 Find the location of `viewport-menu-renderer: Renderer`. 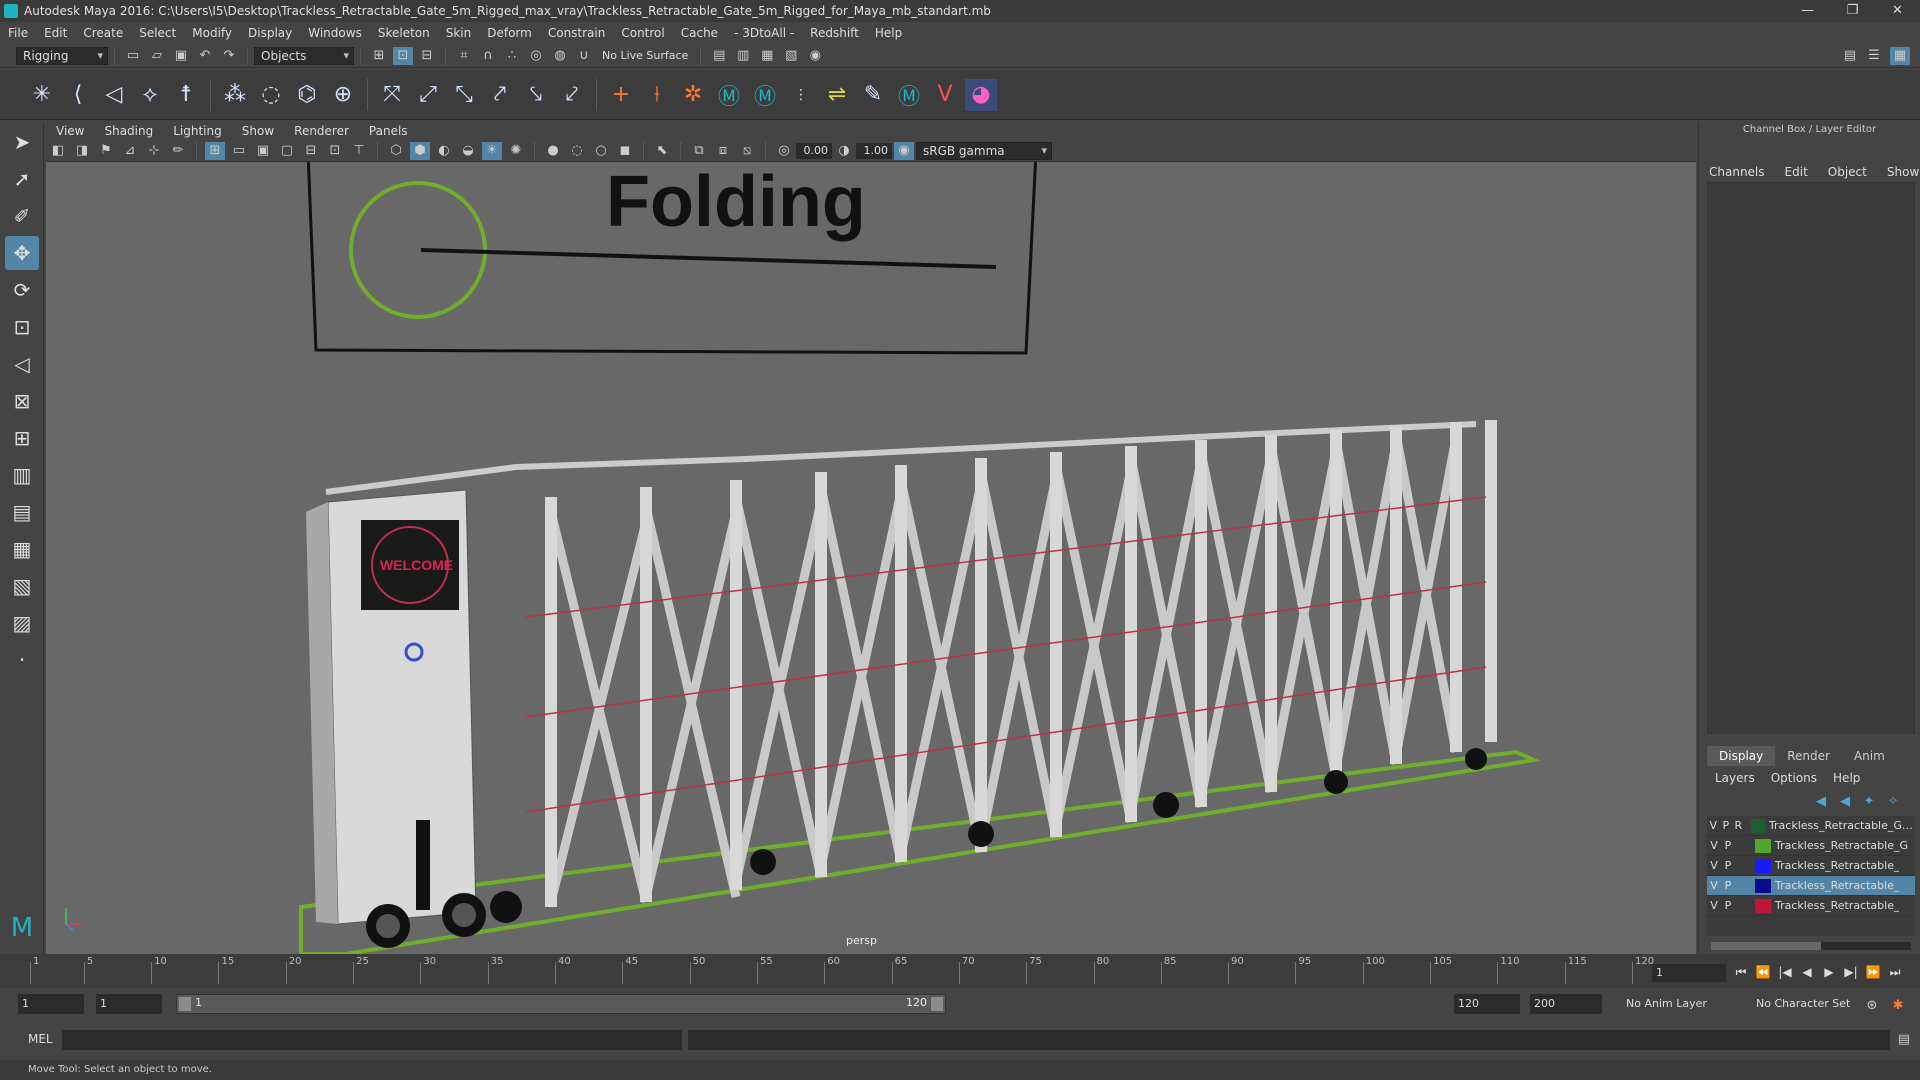

viewport-menu-renderer: Renderer is located at coordinates (321, 131).